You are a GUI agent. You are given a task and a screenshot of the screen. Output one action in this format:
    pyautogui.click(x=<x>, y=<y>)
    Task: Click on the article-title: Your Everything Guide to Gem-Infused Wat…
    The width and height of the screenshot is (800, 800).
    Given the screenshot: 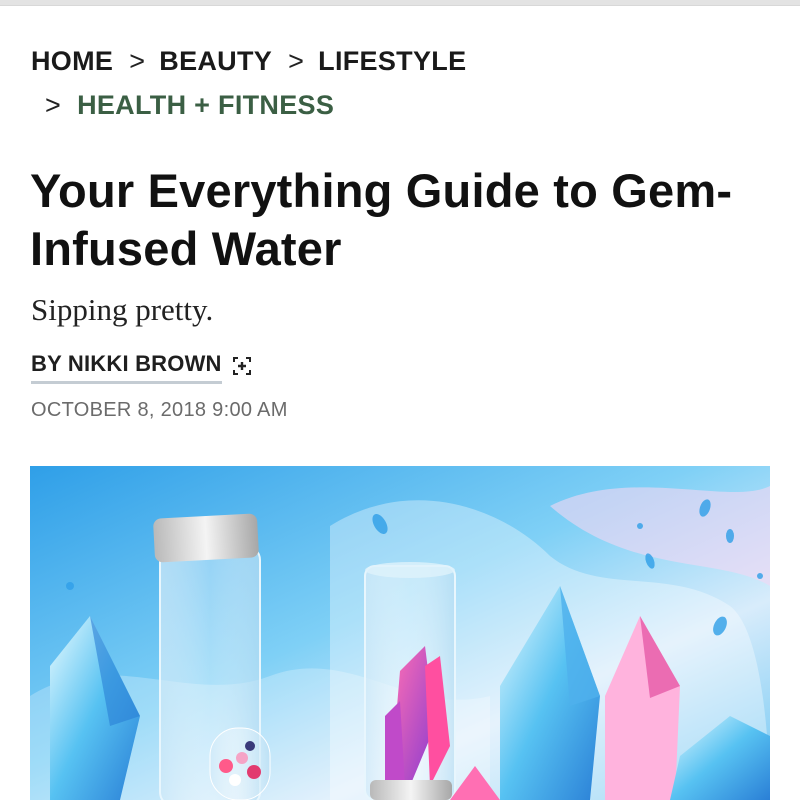 What is the action you would take?
    pyautogui.click(x=381, y=219)
    